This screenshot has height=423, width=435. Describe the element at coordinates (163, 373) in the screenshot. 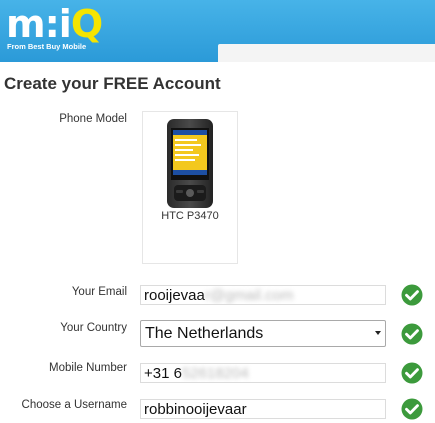

I see `mobile-number-value: +31 6` at that location.